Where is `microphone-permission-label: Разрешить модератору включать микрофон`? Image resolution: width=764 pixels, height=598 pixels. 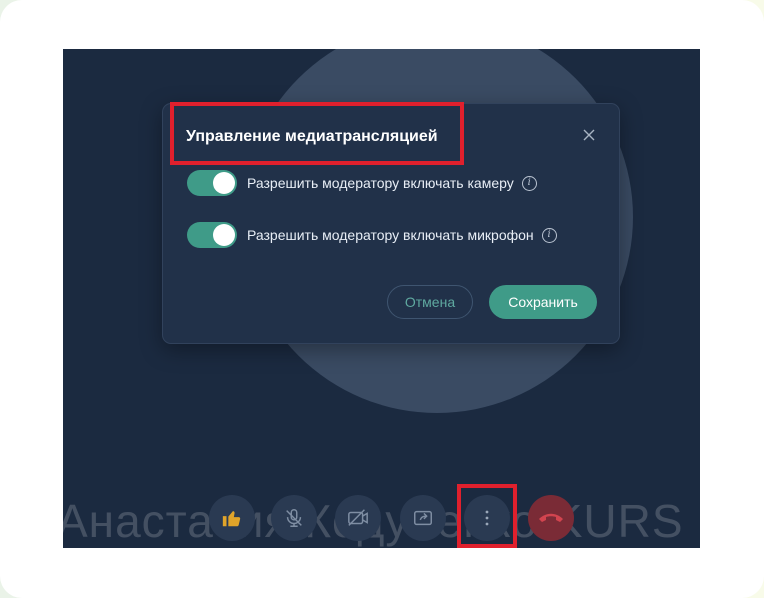 microphone-permission-label: Разрешить модератору включать микрофон is located at coordinates (390, 235).